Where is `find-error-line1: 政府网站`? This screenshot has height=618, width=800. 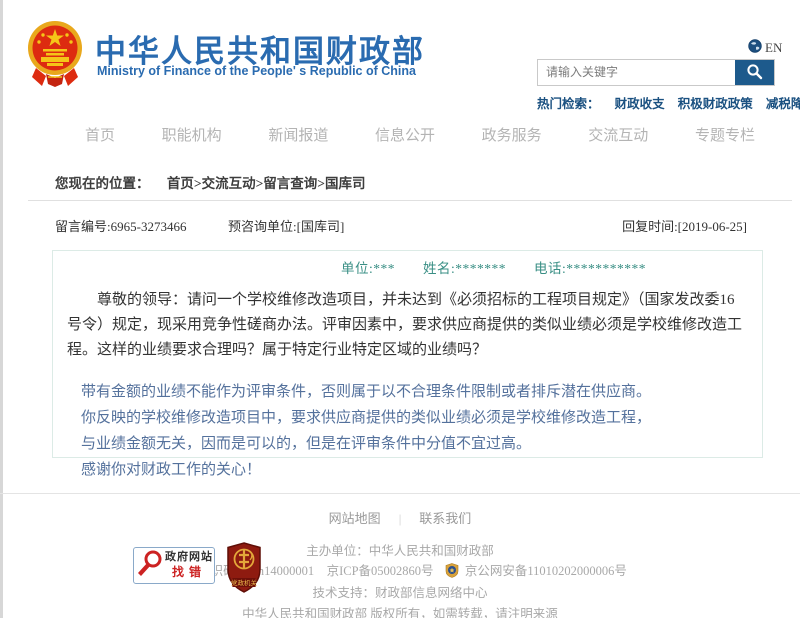
find-error-line1: 政府网站 is located at coordinates (189, 557).